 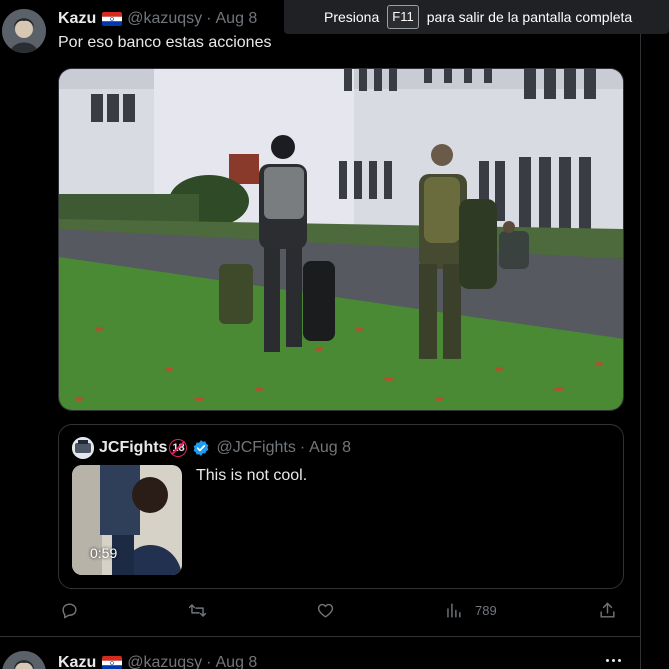 I want to click on share-button, so click(x=607, y=610).